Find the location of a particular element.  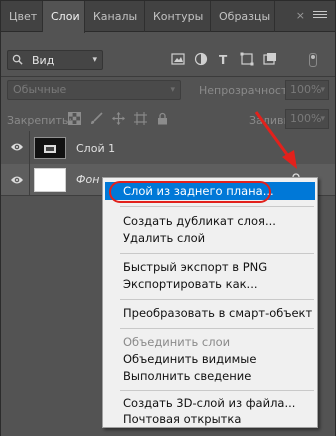

lock-label: Закрепить: is located at coordinates (40, 120).